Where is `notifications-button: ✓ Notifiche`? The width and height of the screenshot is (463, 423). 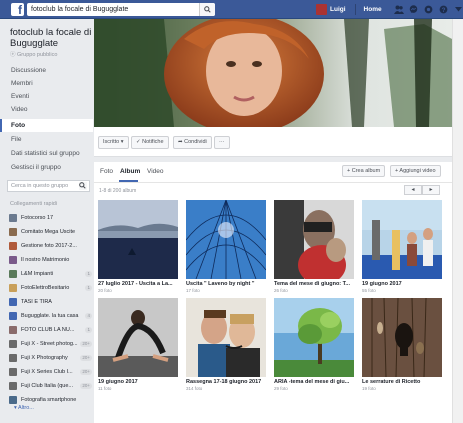
notifications-button: ✓ Notifiche is located at coordinates (150, 142).